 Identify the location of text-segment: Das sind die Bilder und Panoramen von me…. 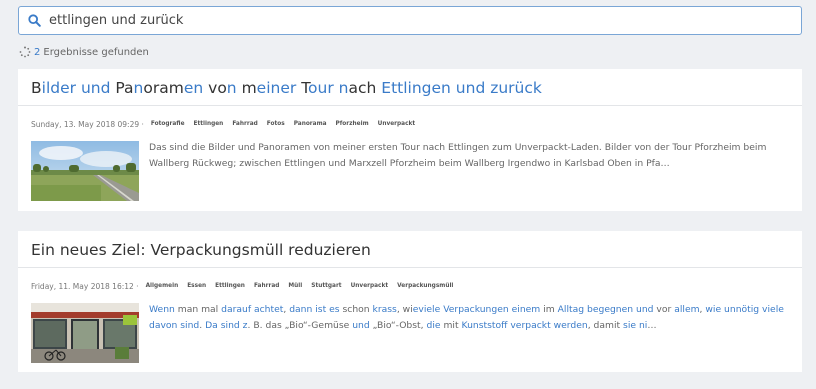
(458, 155).